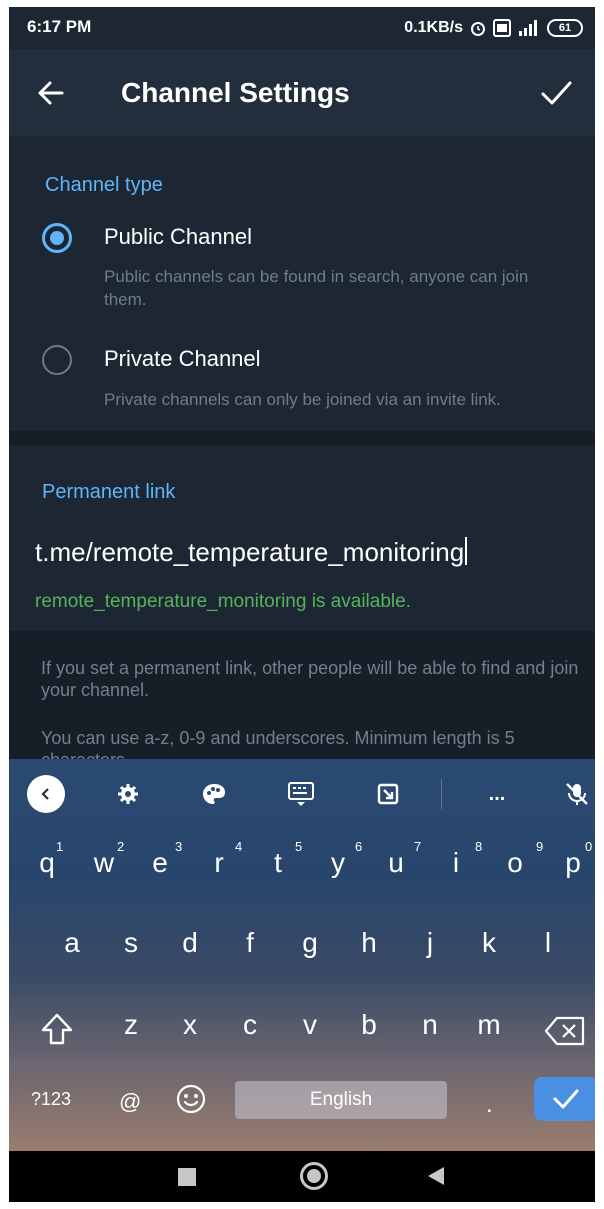  I want to click on key-f: f, so click(250, 943).